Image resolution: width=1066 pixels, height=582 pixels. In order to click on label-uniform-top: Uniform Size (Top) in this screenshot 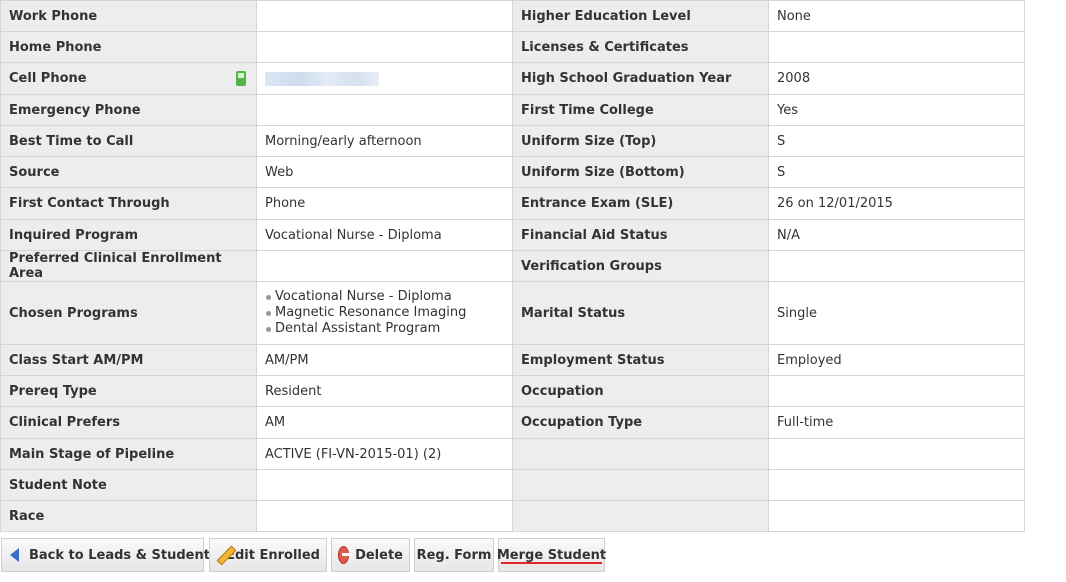, I will do `click(640, 141)`.